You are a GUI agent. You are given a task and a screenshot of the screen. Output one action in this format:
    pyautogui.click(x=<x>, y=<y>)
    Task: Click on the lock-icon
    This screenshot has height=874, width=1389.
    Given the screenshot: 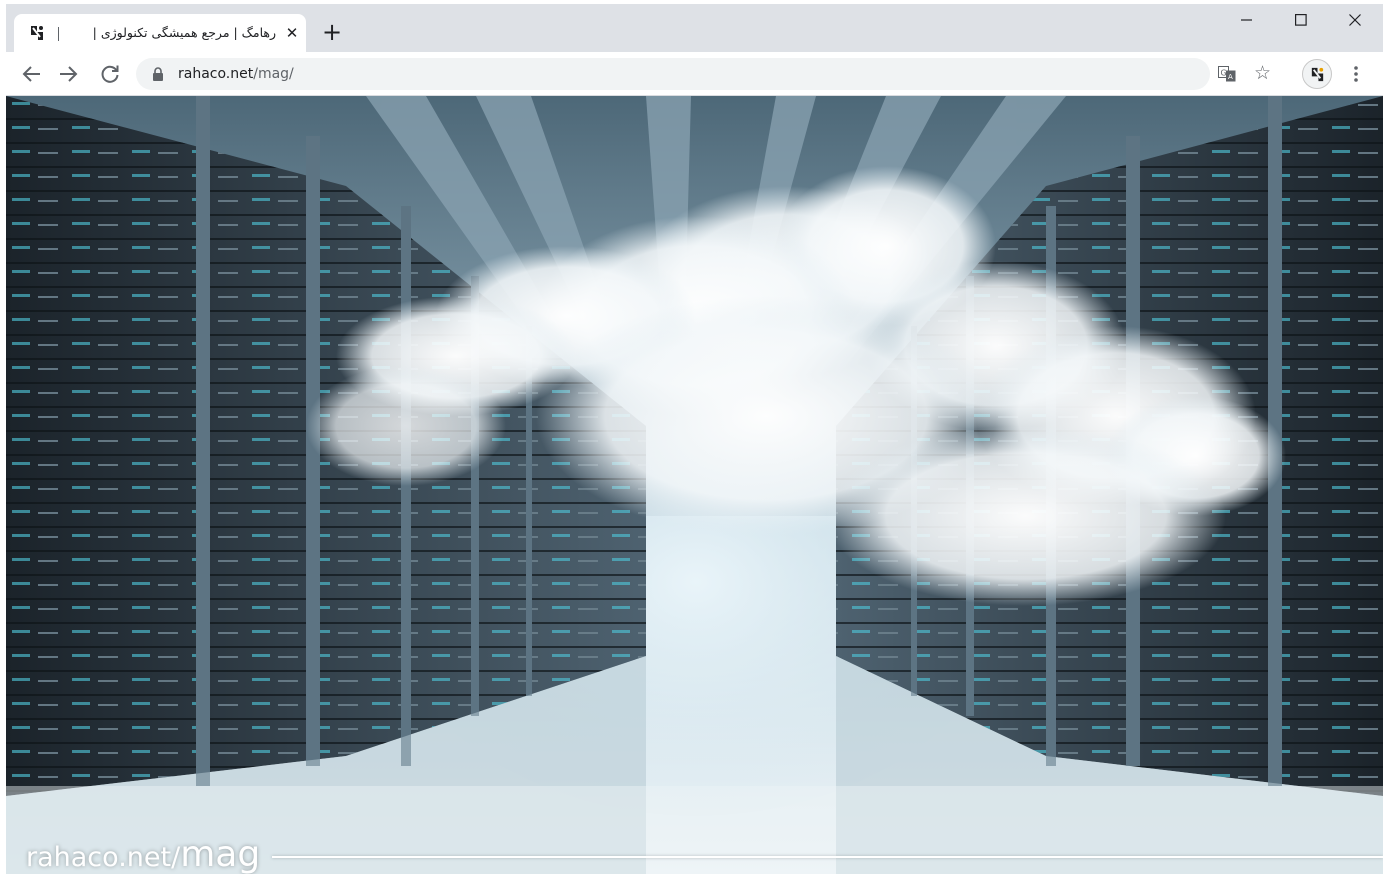 What is the action you would take?
    pyautogui.click(x=158, y=74)
    